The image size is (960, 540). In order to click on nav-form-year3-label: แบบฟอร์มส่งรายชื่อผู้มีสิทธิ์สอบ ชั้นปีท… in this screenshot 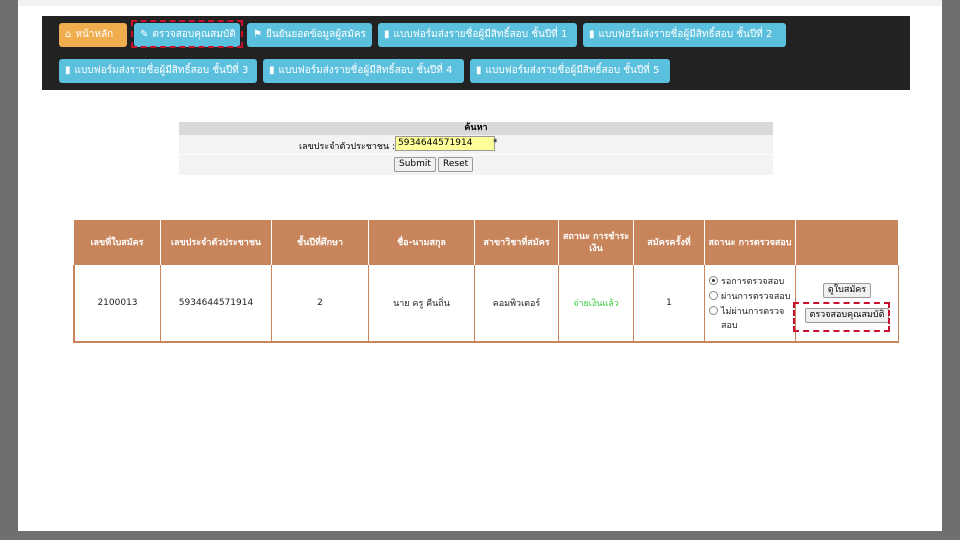, I will do `click(161, 70)`.